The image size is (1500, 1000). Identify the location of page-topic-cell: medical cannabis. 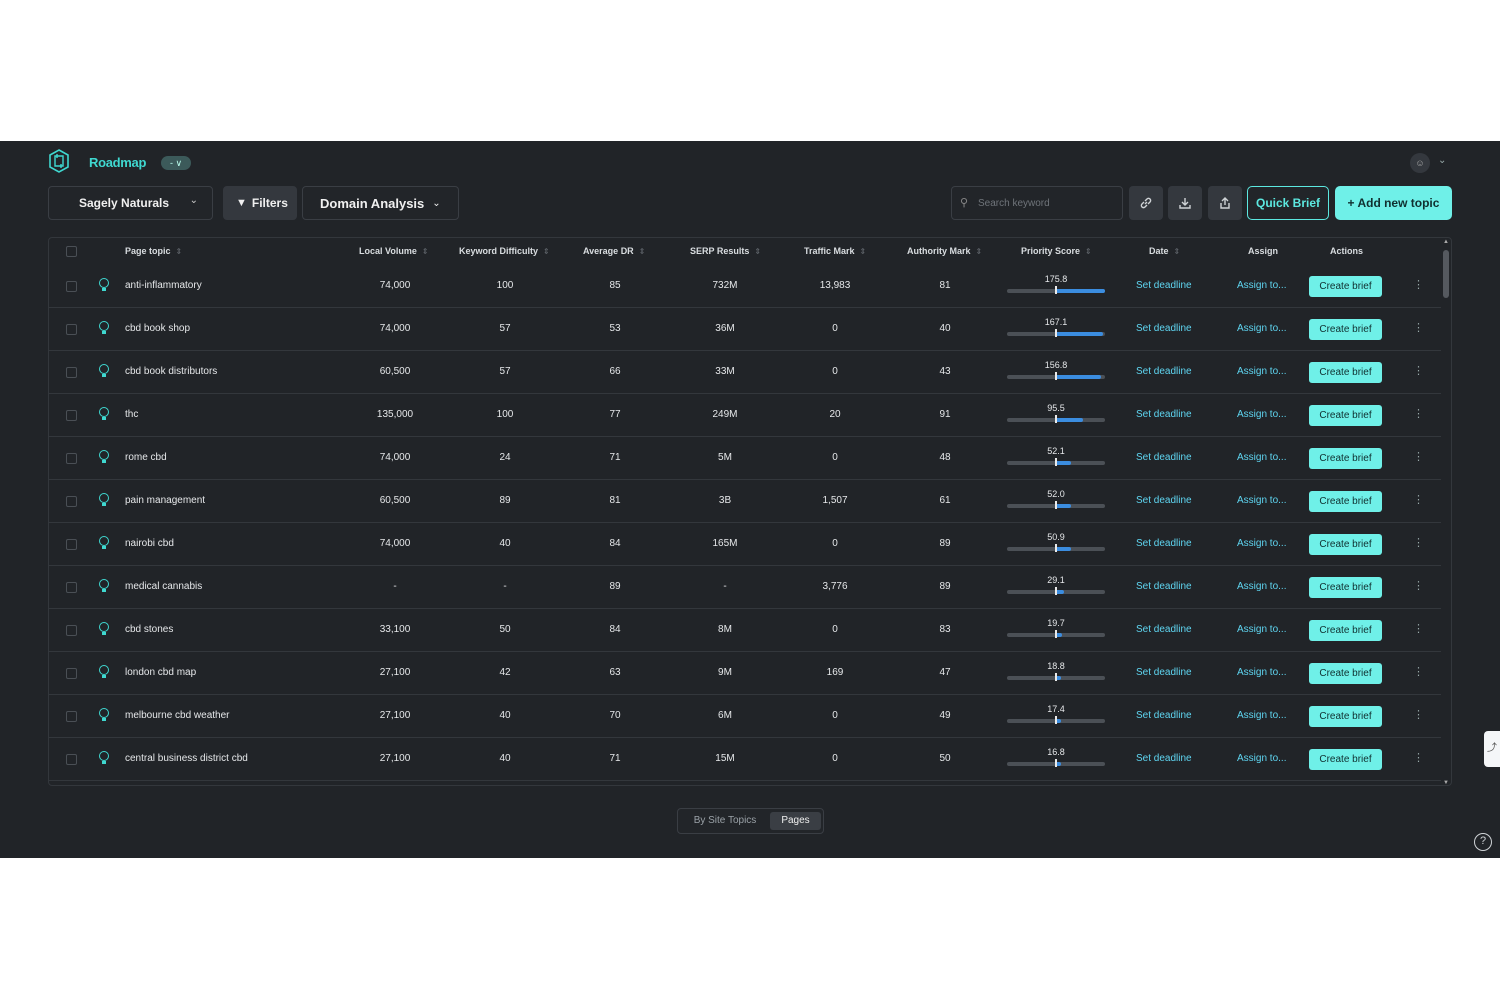
(163, 586).